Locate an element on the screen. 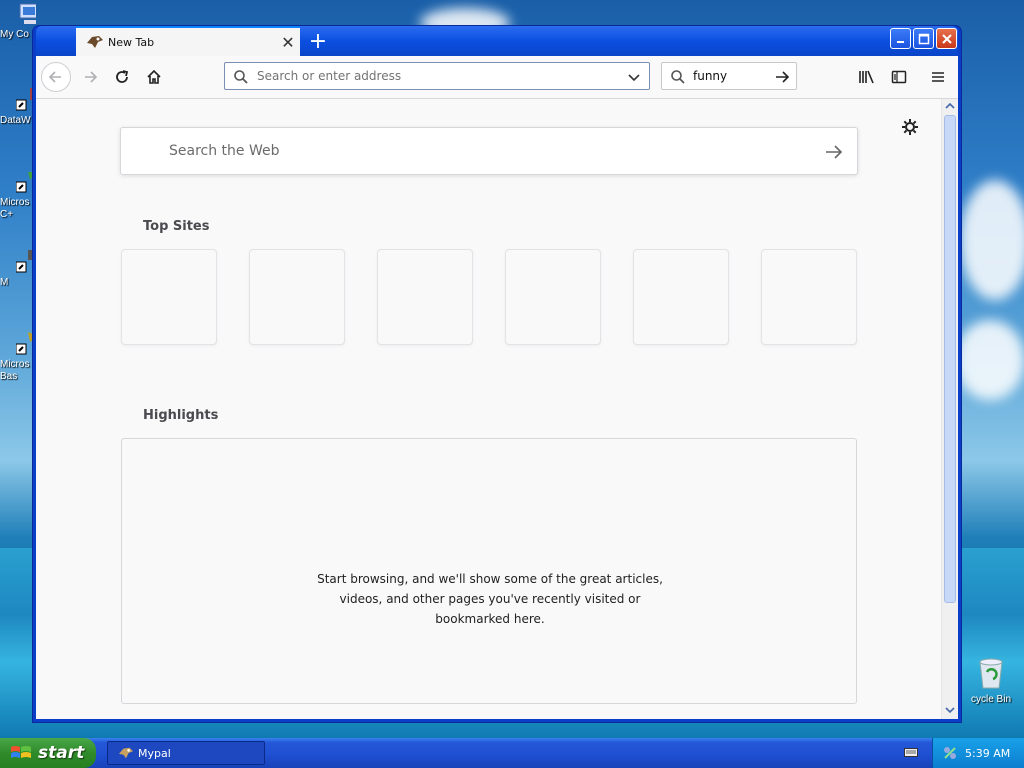 The height and width of the screenshot is (768, 1024). system-tray: 5:39 AM is located at coordinates (978, 753).